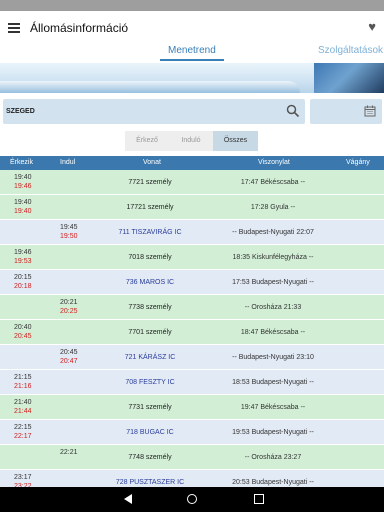  I want to click on arrival-scheduled: 22:15, so click(23, 427).